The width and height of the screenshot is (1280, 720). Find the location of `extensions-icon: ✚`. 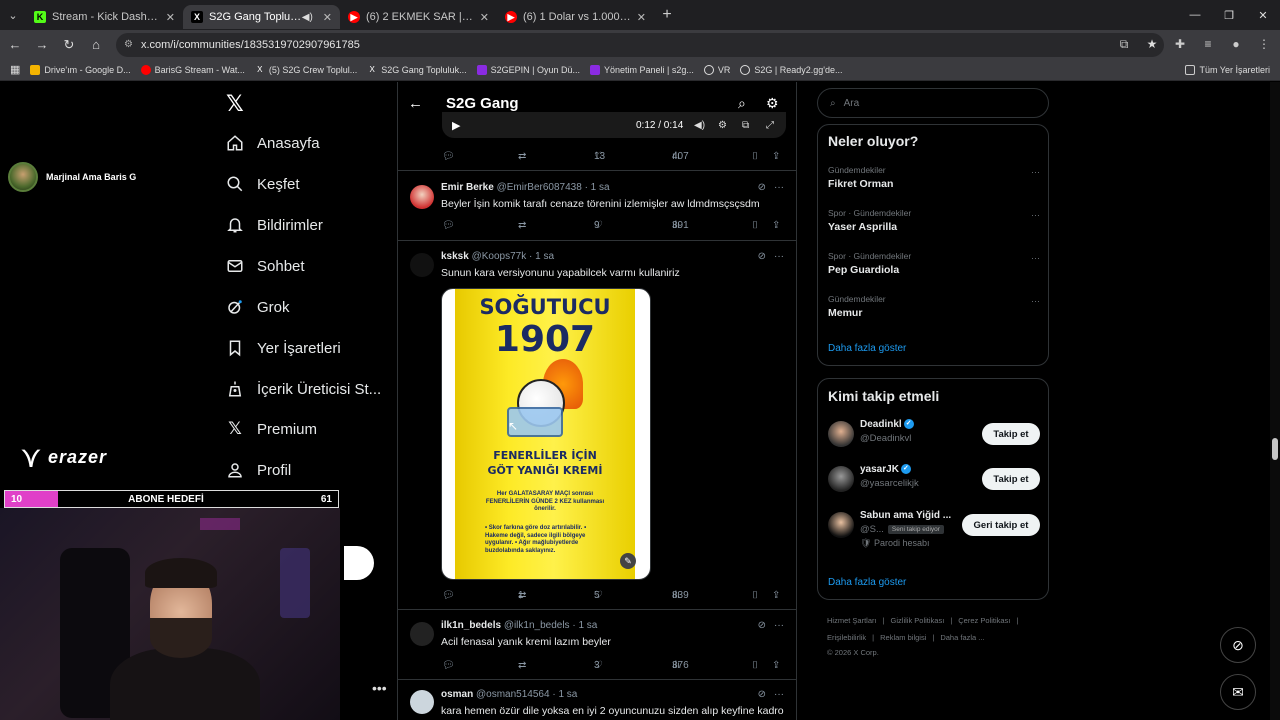

extensions-icon: ✚ is located at coordinates (1180, 44).